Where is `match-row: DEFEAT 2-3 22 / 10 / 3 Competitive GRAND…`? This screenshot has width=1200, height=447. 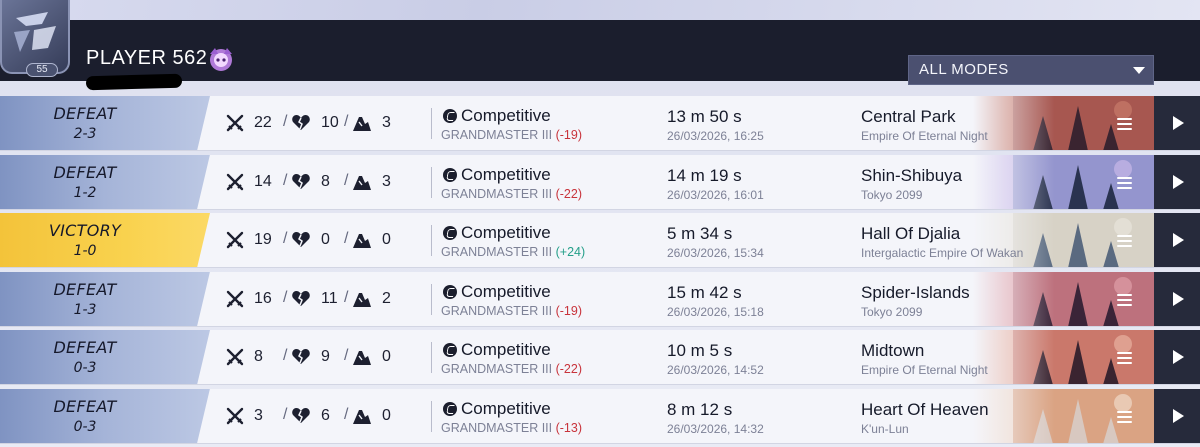 match-row: DEFEAT 2-3 22 / 10 / 3 Competitive GRAND… is located at coordinates (600, 123).